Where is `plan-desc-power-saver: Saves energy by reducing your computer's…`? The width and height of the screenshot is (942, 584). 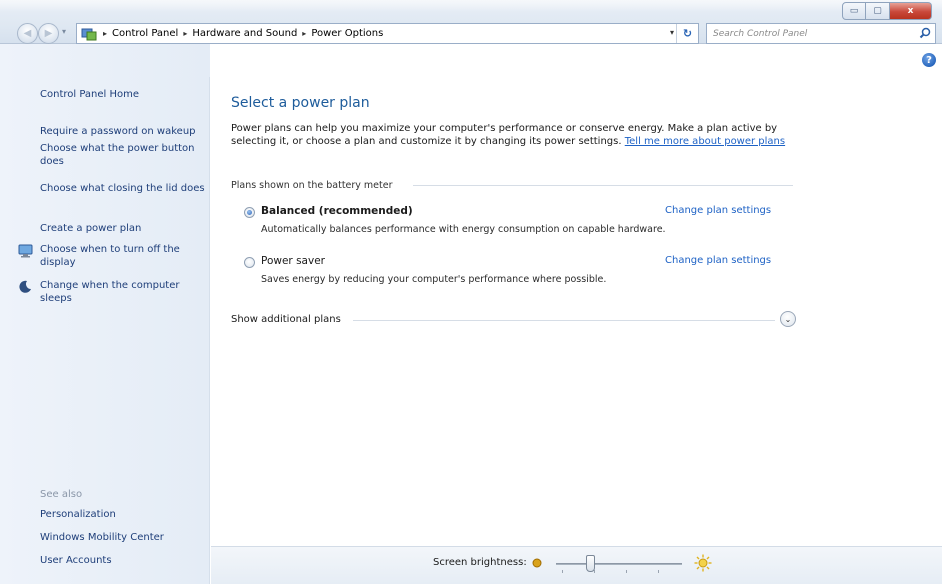
plan-desc-power-saver: Saves energy by reducing your computer's… is located at coordinates (434, 279).